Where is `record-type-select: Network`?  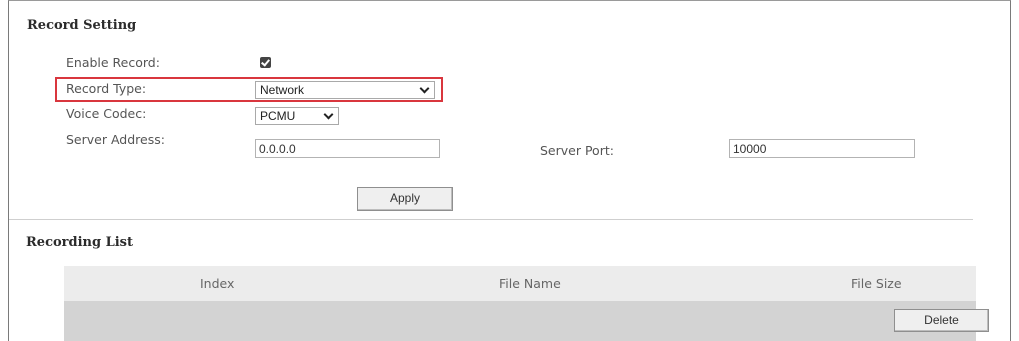 record-type-select: Network is located at coordinates (345, 90).